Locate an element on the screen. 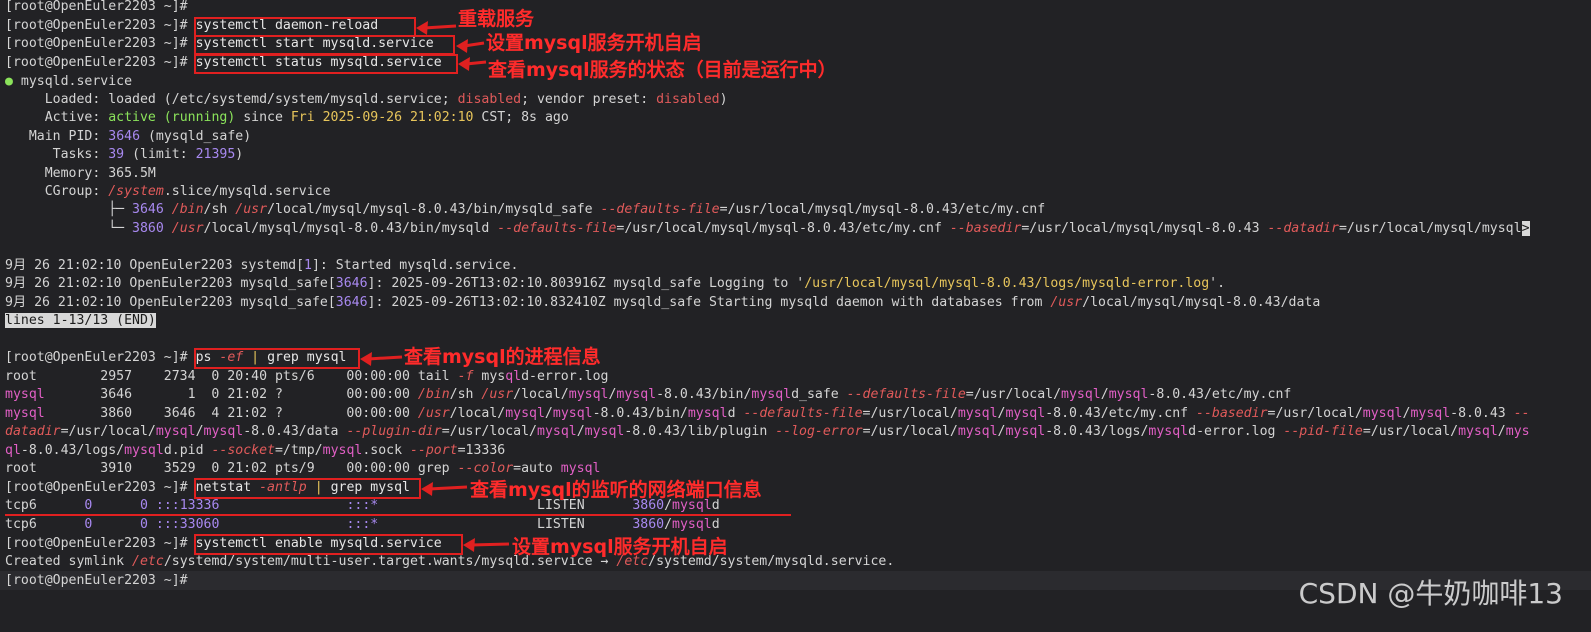 The height and width of the screenshot is (632, 1591). annotation-label: 查看mysql服务的状态（目前是运行中） is located at coordinates (662, 70).